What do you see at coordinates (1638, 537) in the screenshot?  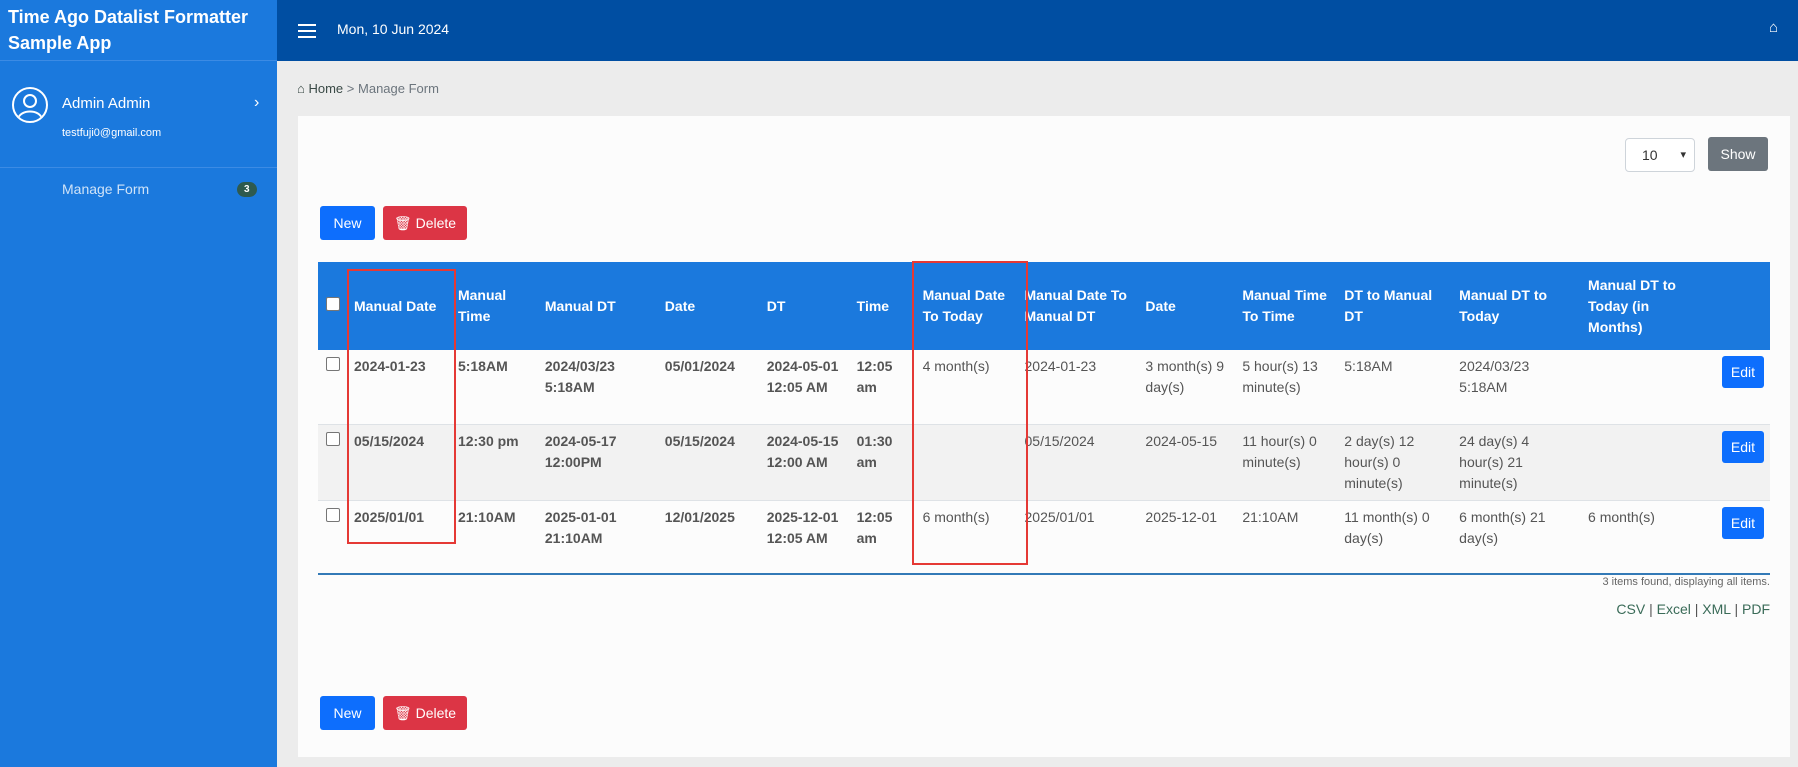 I see `table-cell: 6 month(s)` at bounding box center [1638, 537].